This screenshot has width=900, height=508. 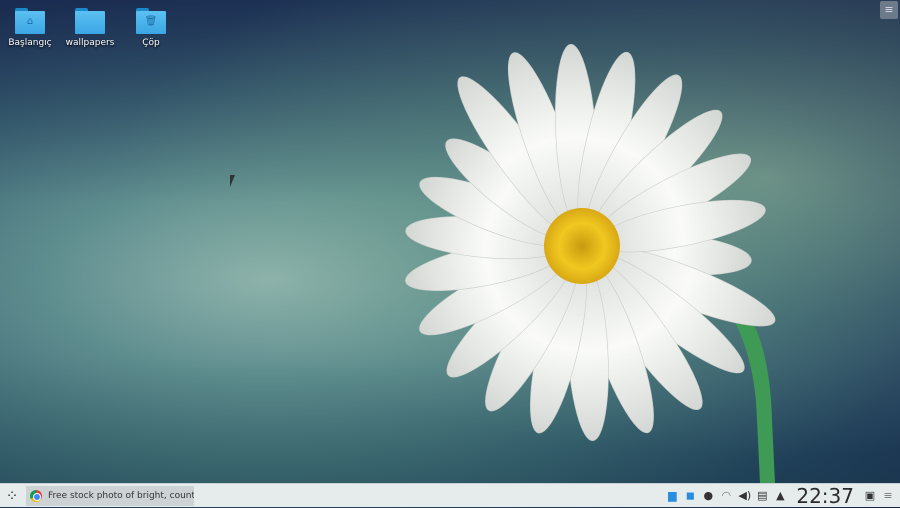 What do you see at coordinates (888, 495) in the screenshot?
I see `panel-menu-button: ≡` at bounding box center [888, 495].